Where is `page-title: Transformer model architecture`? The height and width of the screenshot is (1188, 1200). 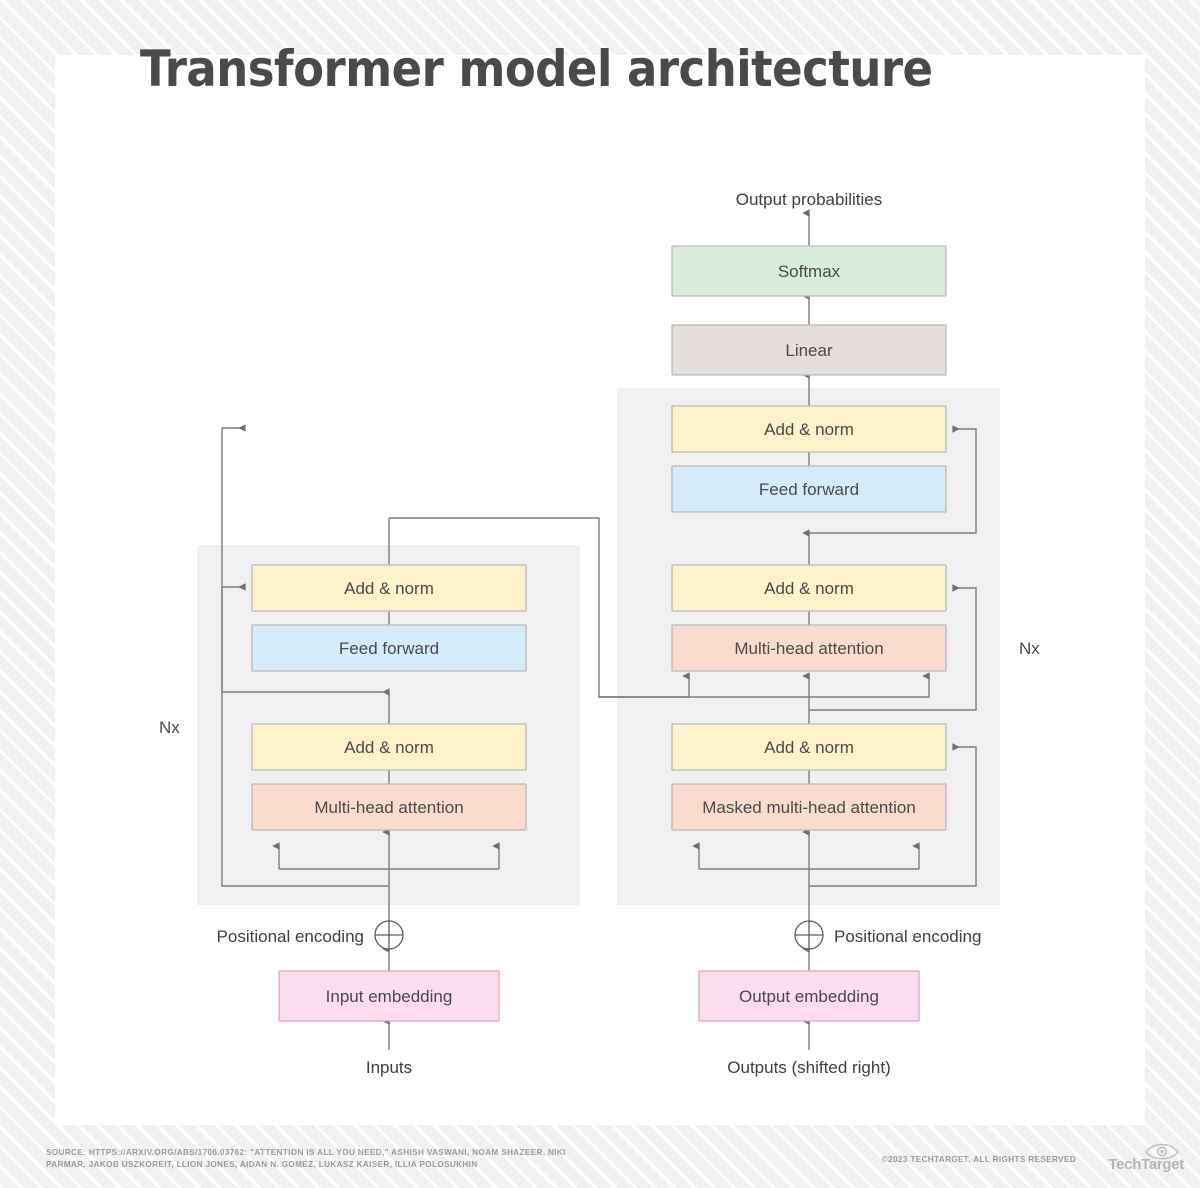
page-title: Transformer model architecture is located at coordinates (536, 69).